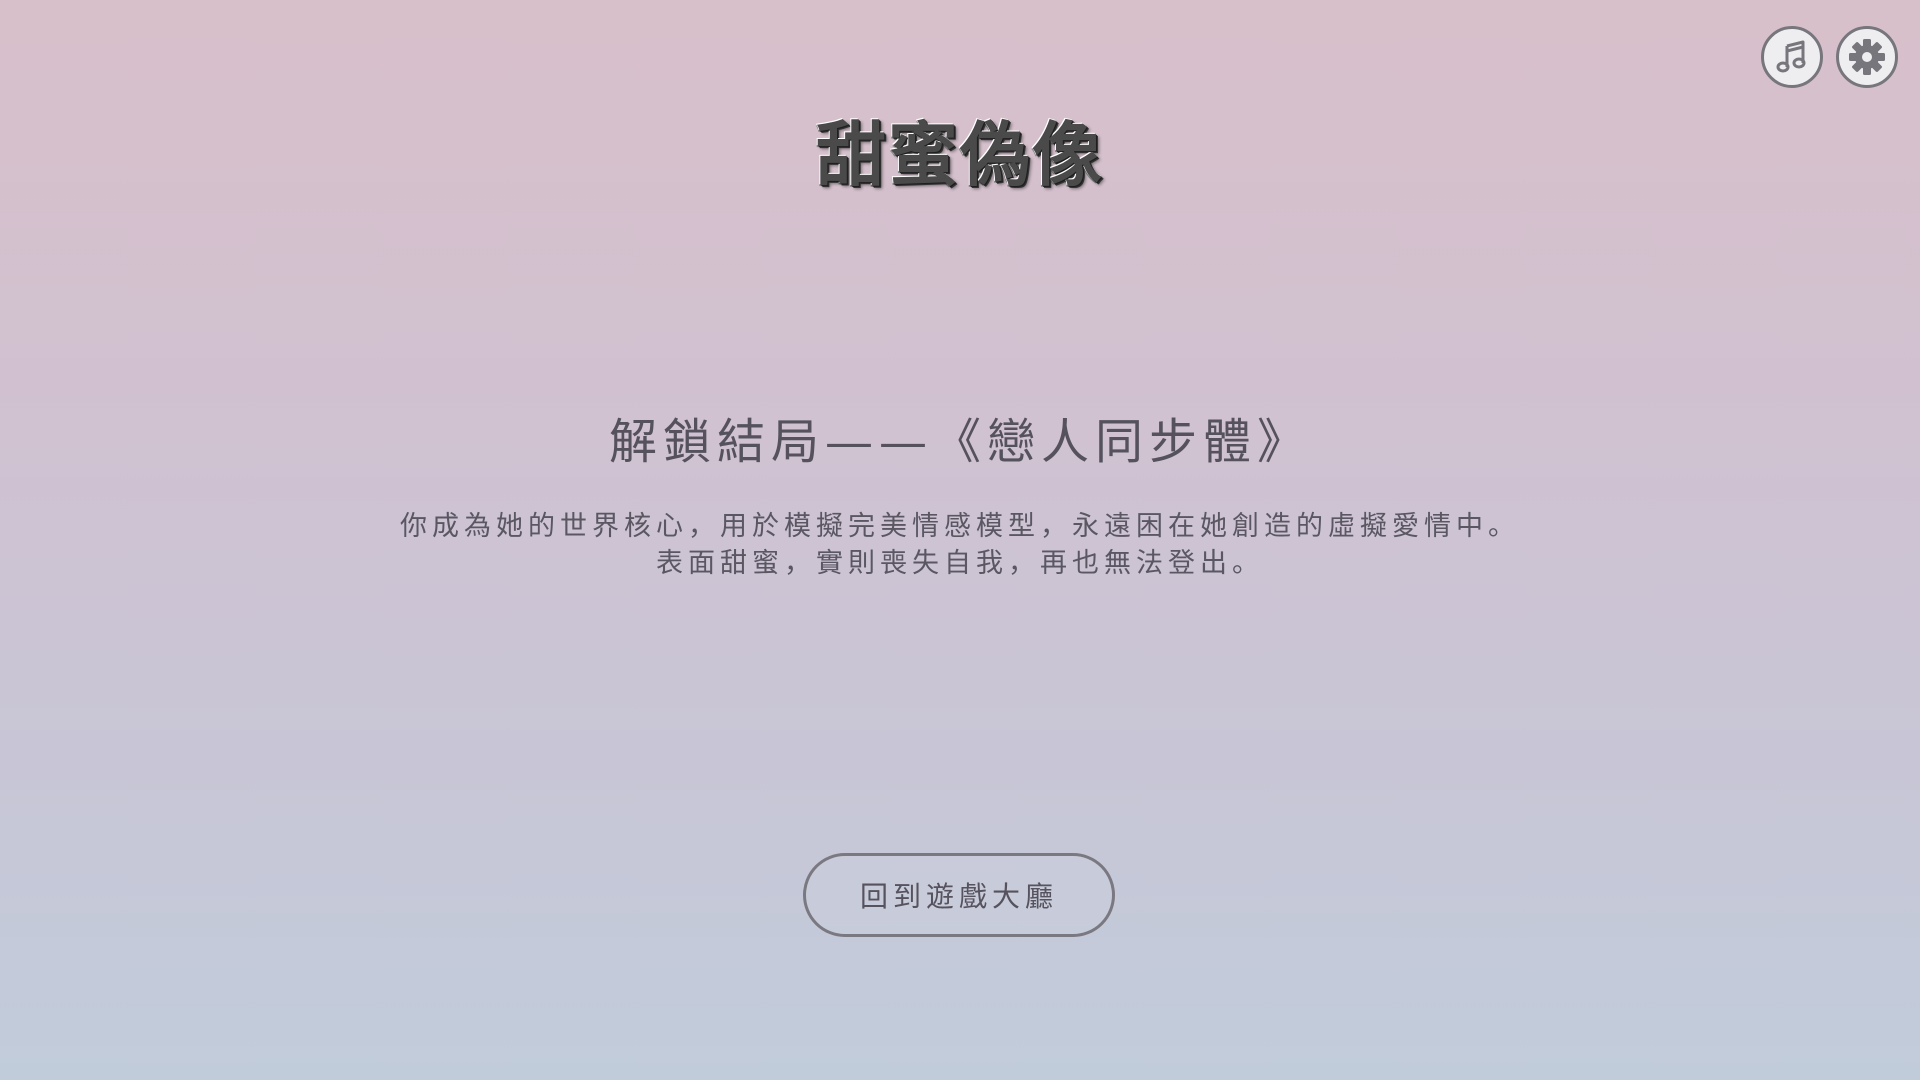 The image size is (1920, 1080). I want to click on settings-button, so click(1867, 57).